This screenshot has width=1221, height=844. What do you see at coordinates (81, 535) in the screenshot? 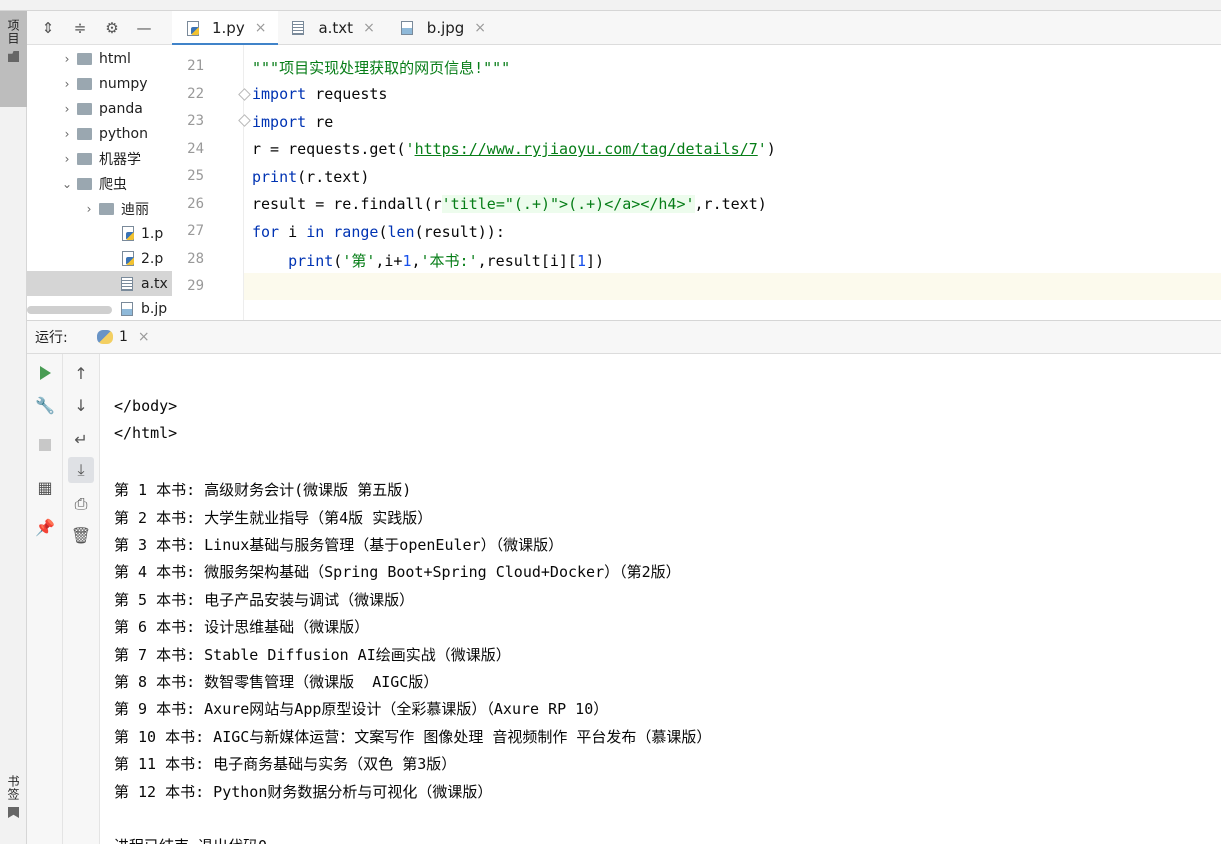
I see `trash-icon: 🗑` at bounding box center [81, 535].